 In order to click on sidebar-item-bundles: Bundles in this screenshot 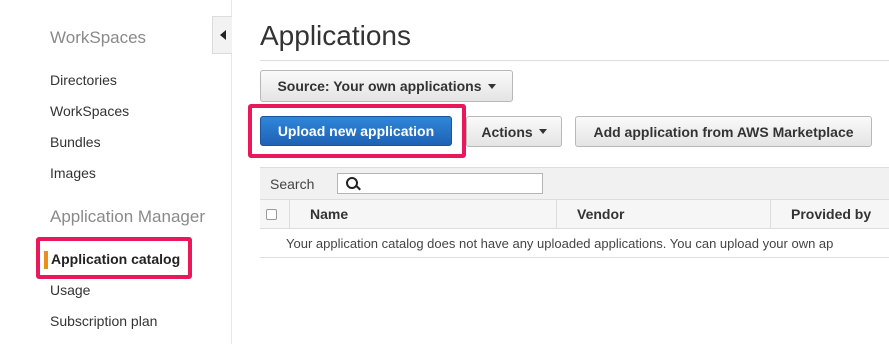, I will do `click(75, 142)`.